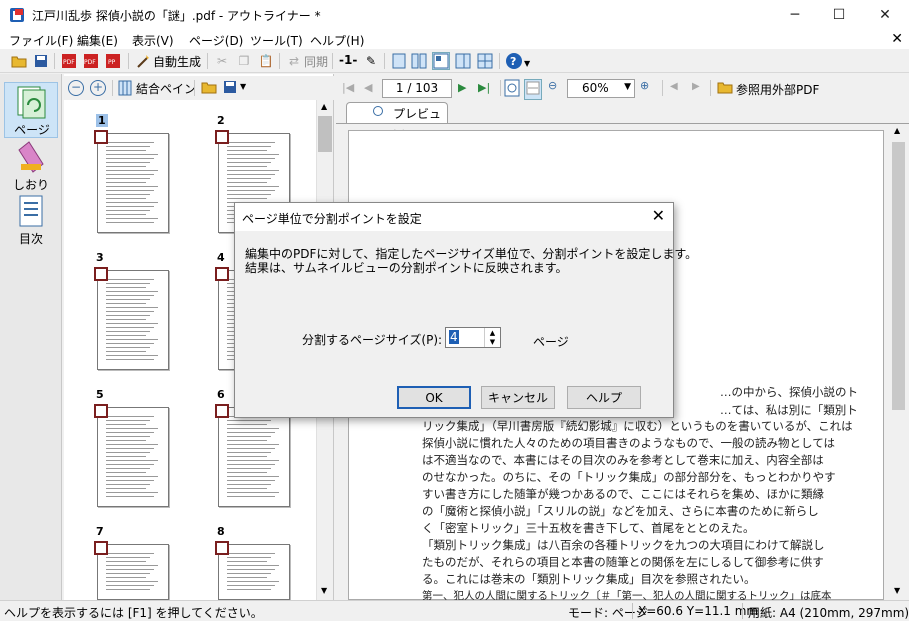 The height and width of the screenshot is (621, 909). I want to click on nav-pages-label: ページ, so click(32, 130).